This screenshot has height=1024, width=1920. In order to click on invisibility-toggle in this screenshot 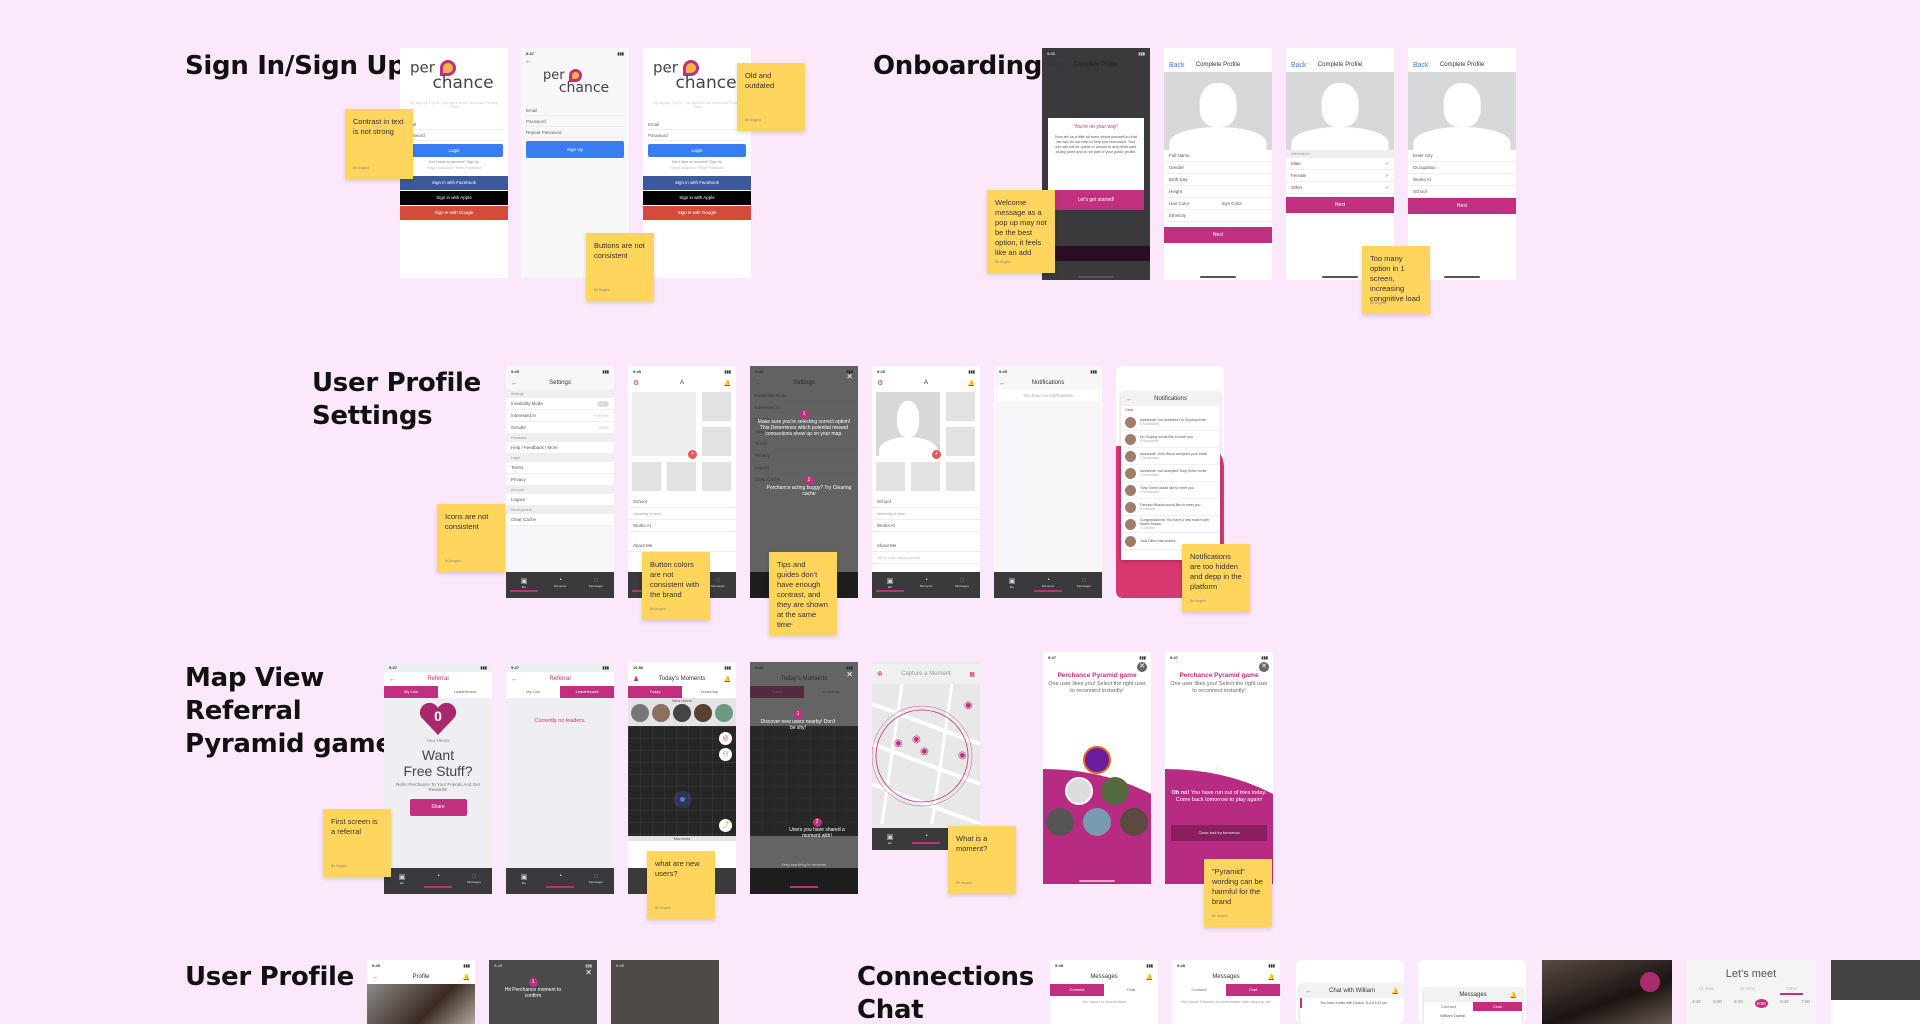, I will do `click(603, 404)`.